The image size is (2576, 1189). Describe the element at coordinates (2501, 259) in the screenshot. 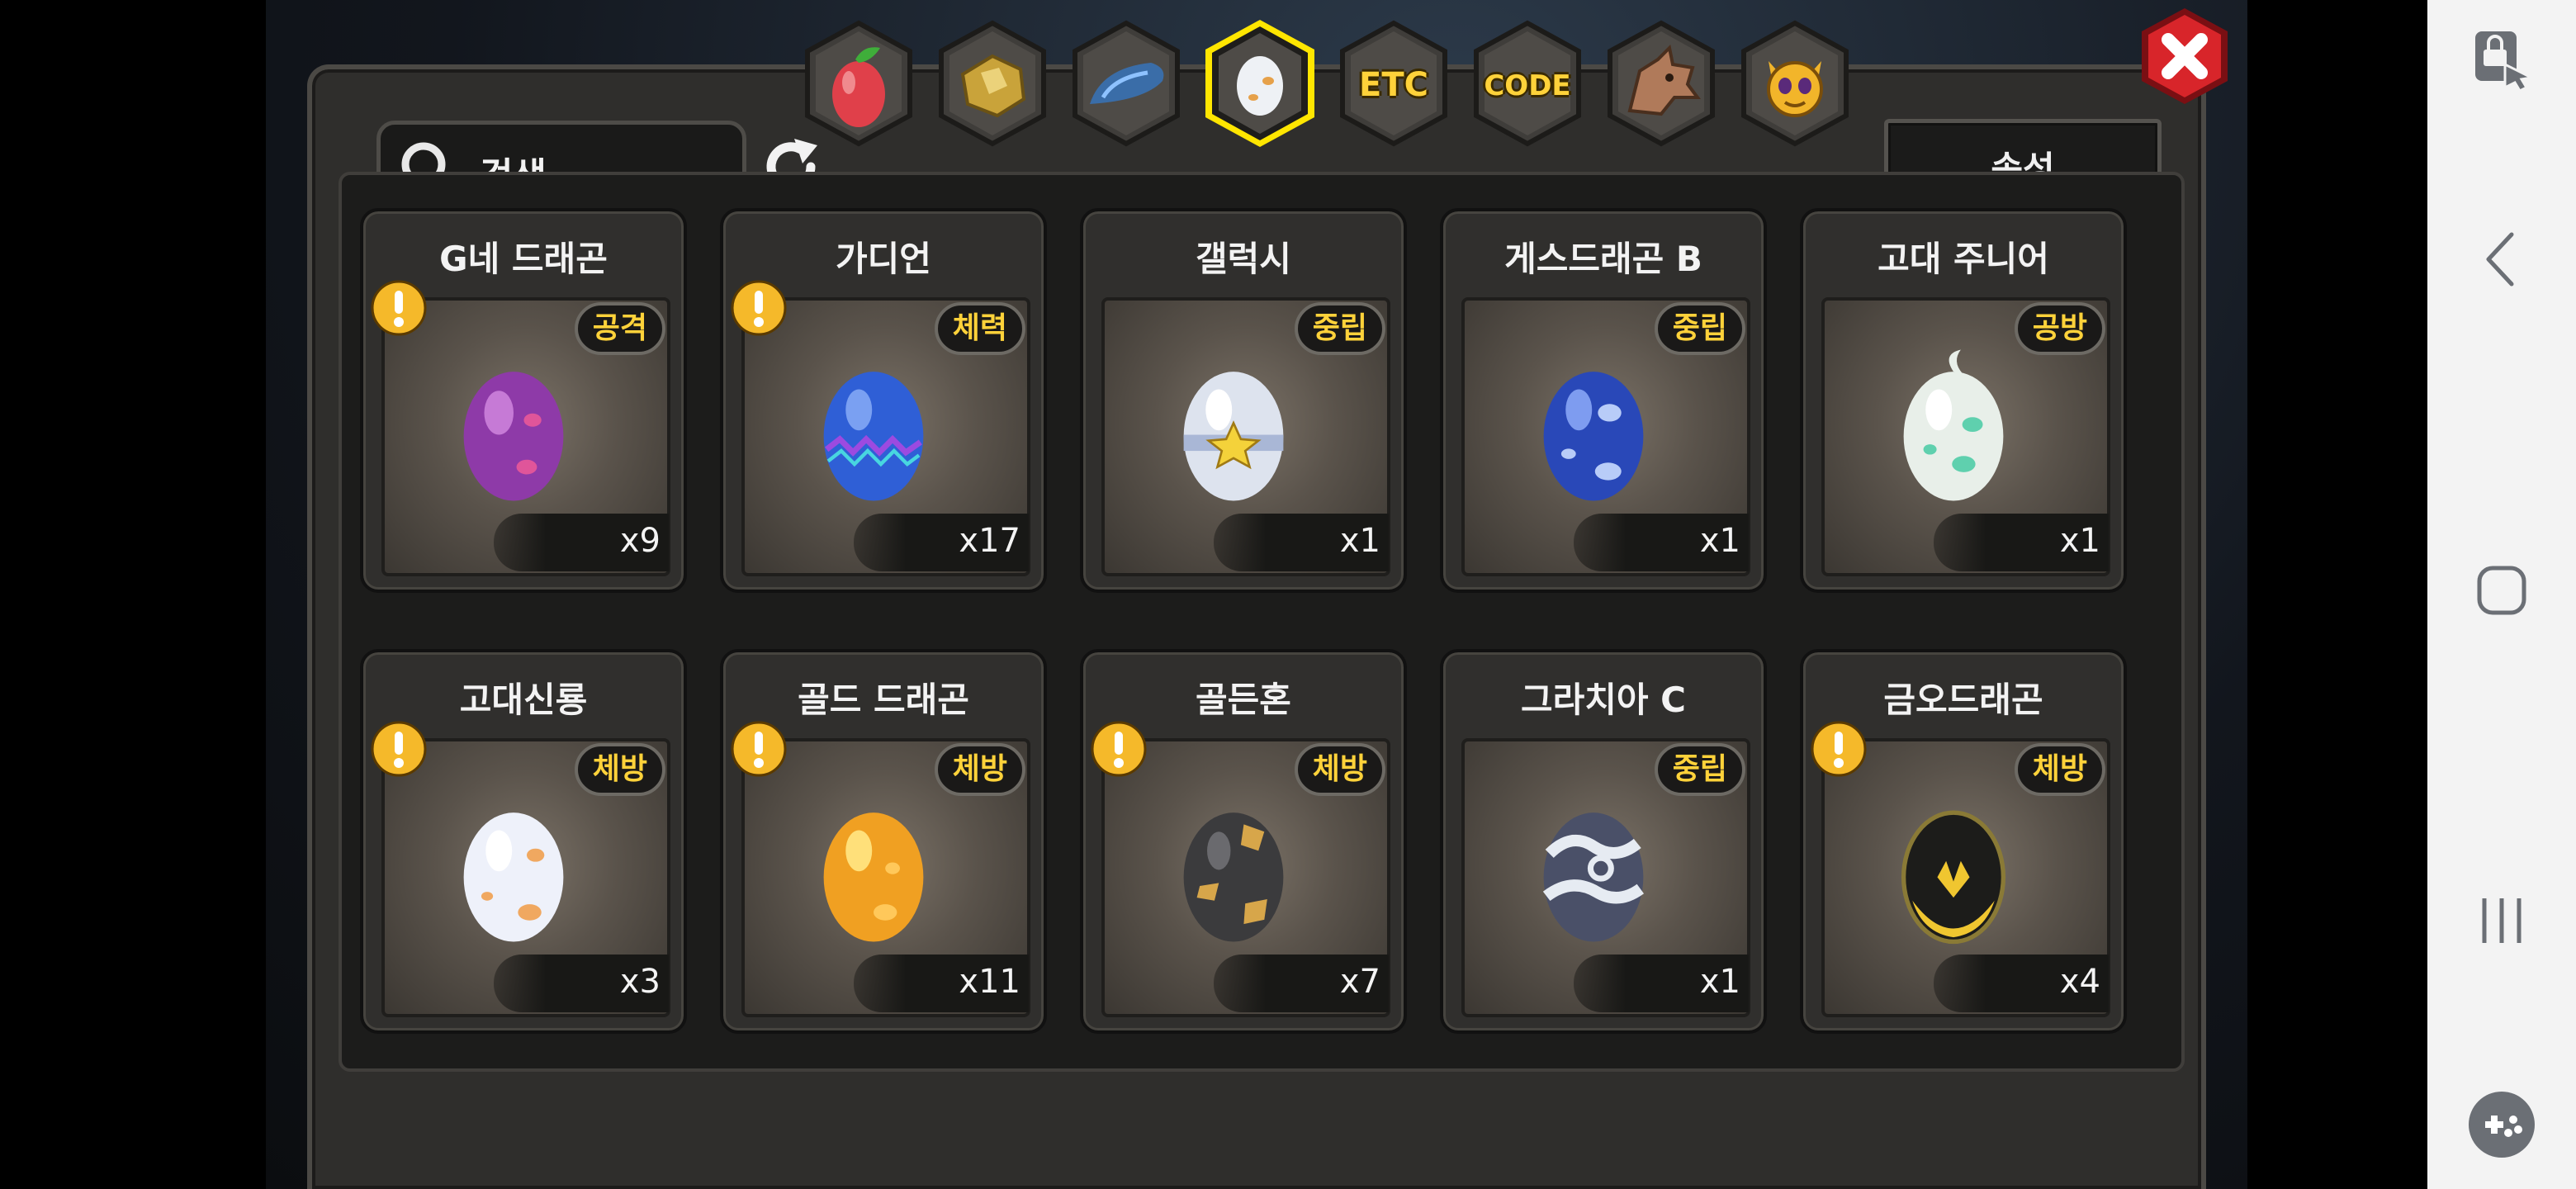

I see `back-icon` at that location.